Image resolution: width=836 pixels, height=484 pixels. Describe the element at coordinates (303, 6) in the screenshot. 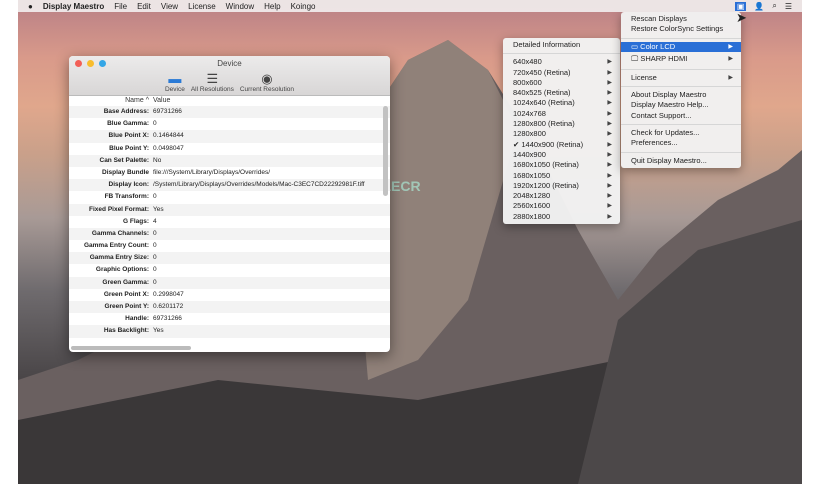

I see `menu-koingo: Koingo` at that location.